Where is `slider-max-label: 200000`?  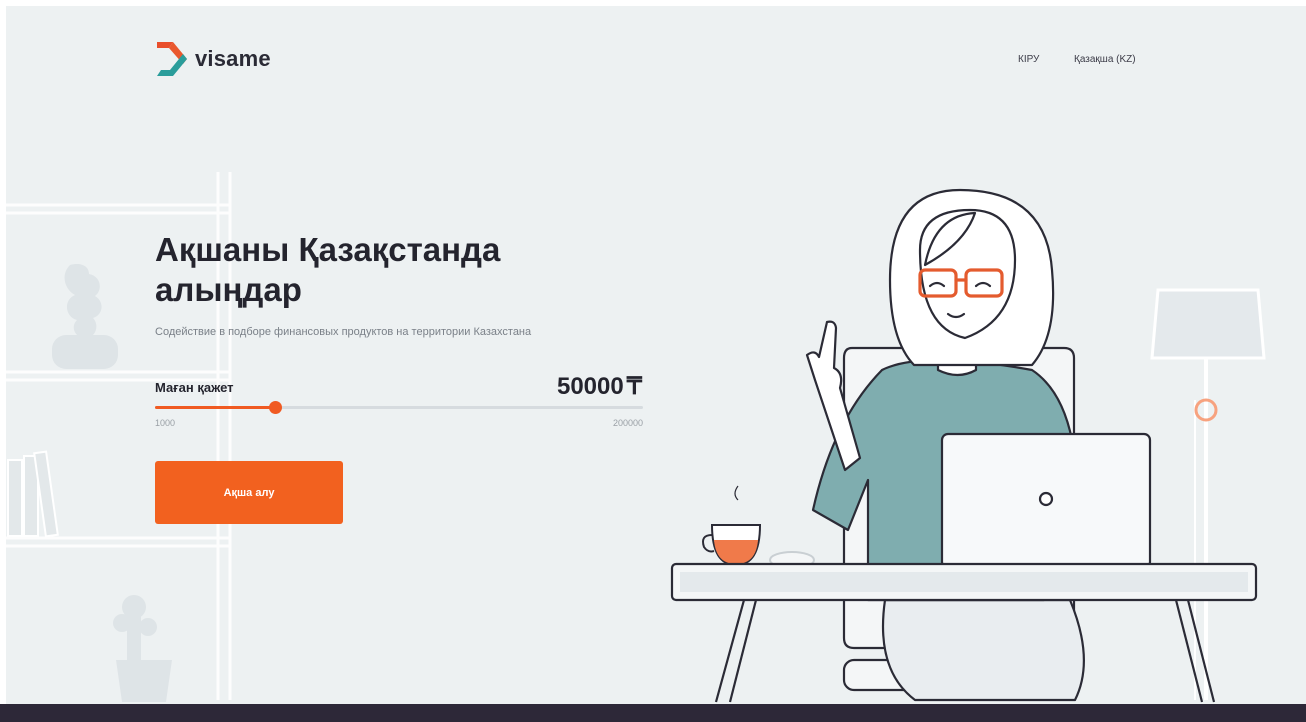 slider-max-label: 200000 is located at coordinates (627, 423).